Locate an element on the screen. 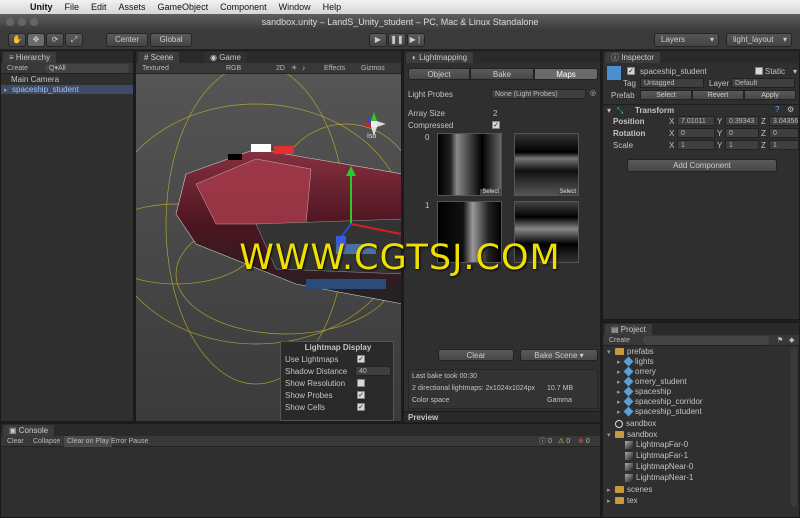 This screenshot has width=800, height=518. tag-dropdown: Untagged is located at coordinates (672, 83).